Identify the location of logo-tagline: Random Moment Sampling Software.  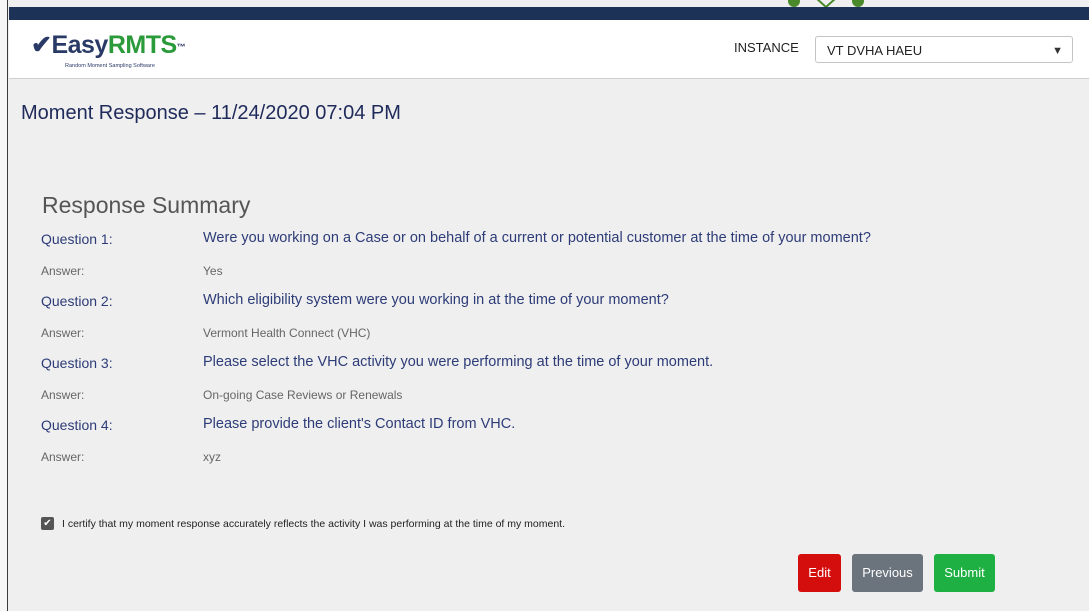
(110, 66).